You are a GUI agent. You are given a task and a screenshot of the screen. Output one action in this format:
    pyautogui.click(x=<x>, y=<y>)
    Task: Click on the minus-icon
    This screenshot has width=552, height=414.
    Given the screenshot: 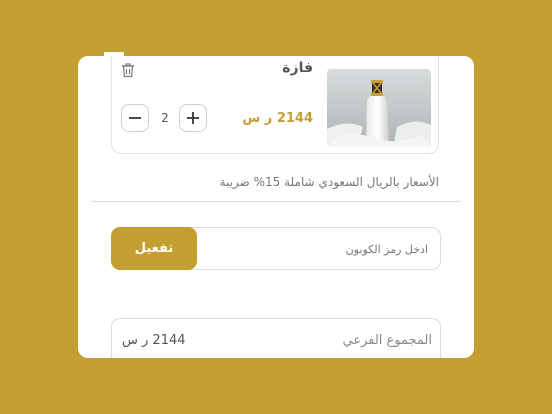 What is the action you would take?
    pyautogui.click(x=135, y=118)
    